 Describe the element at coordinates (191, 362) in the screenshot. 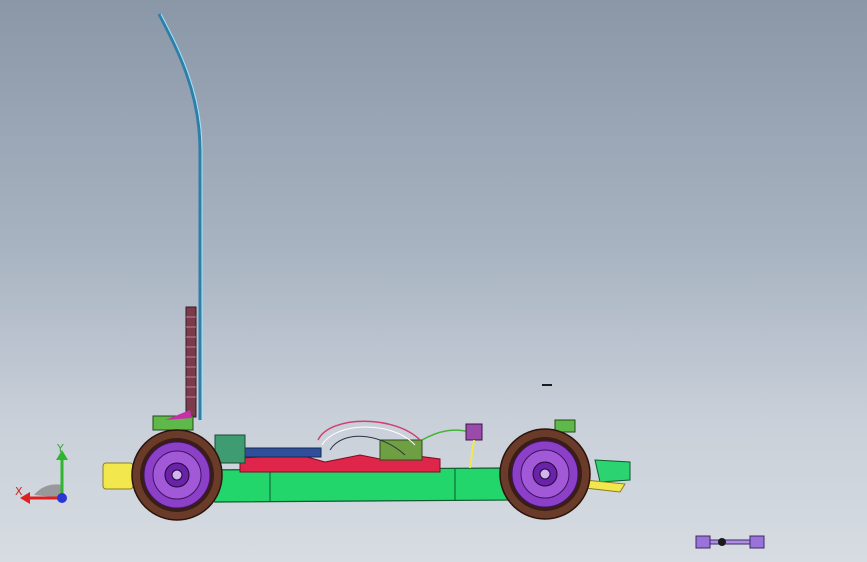

I see `antenna-mount` at that location.